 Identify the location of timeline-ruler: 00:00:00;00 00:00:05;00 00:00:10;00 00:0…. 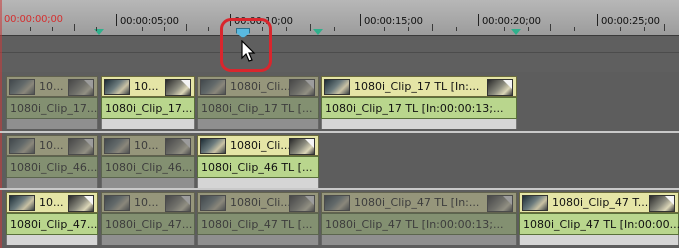
(339, 18).